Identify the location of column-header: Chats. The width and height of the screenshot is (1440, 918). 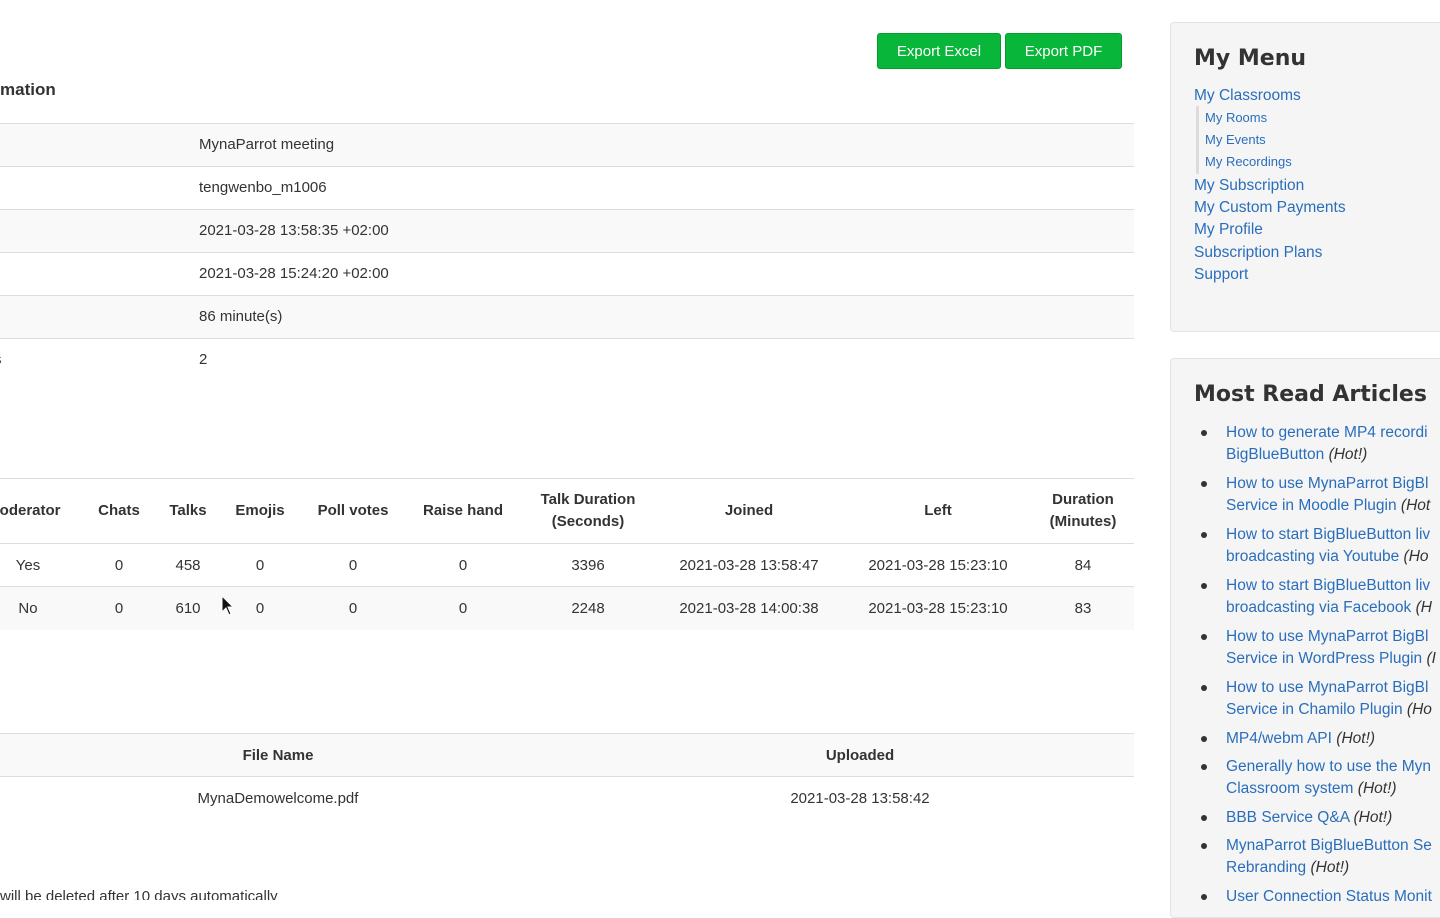
(119, 510).